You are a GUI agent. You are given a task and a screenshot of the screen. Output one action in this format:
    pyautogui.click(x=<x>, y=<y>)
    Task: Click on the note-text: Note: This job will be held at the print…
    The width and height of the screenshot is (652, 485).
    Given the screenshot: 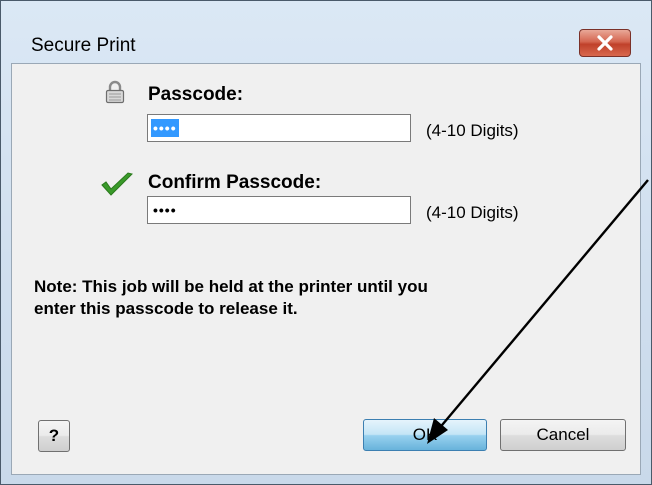 What is the action you would take?
    pyautogui.click(x=231, y=297)
    